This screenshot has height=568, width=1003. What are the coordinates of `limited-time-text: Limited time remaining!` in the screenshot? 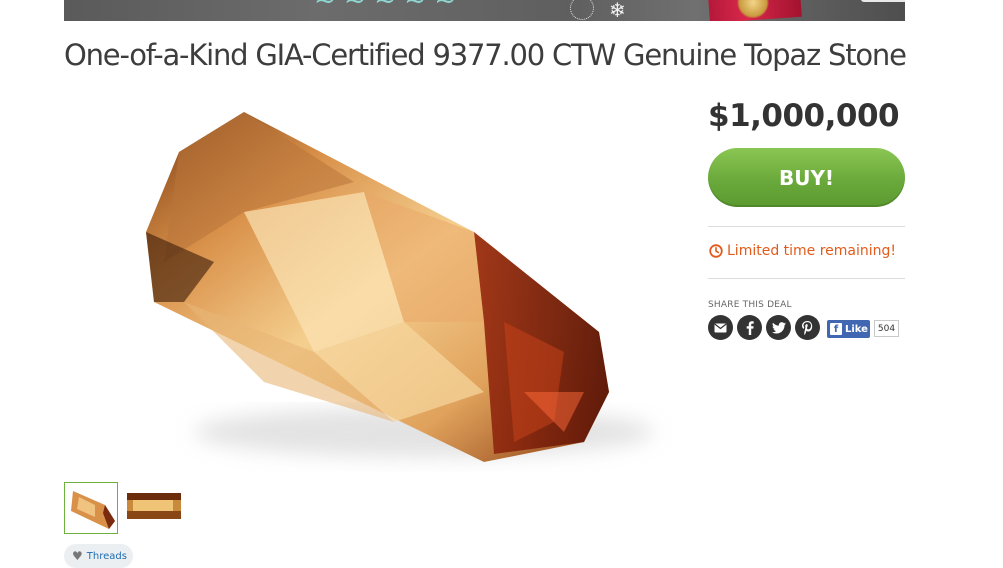 It's located at (812, 251).